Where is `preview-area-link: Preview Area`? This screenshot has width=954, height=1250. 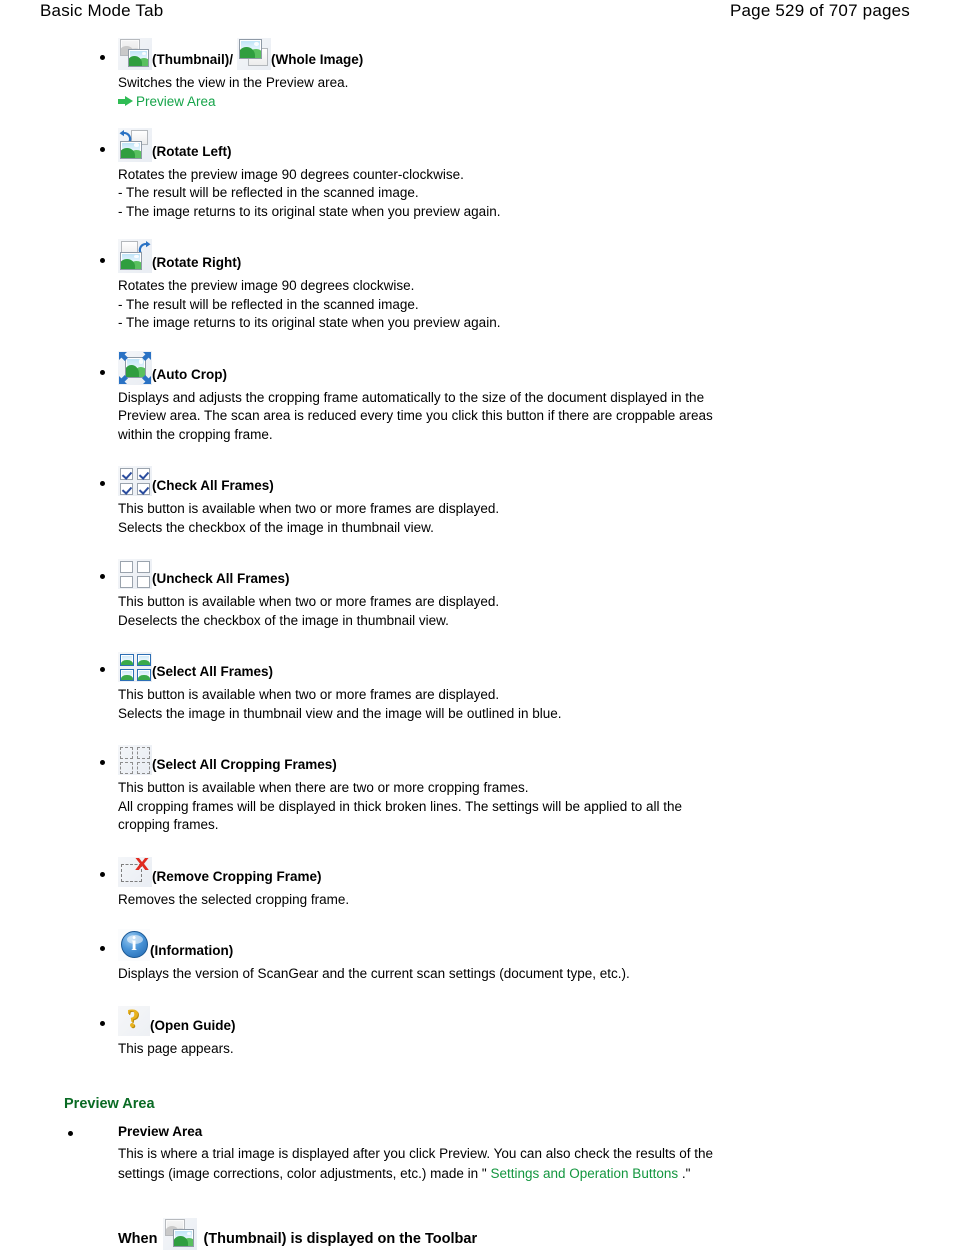
preview-area-link: Preview Area is located at coordinates (176, 102).